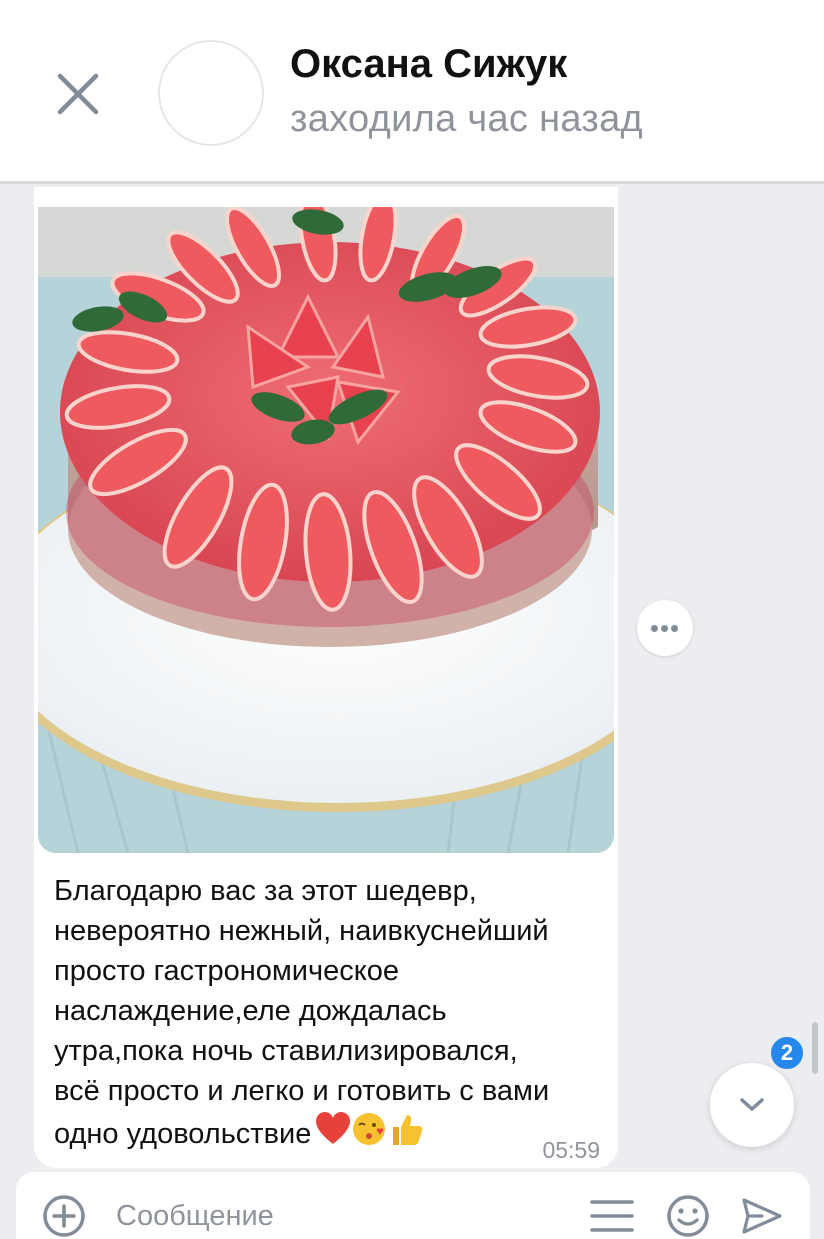 This screenshot has width=824, height=1239. What do you see at coordinates (211, 93) in the screenshot?
I see `avatar` at bounding box center [211, 93].